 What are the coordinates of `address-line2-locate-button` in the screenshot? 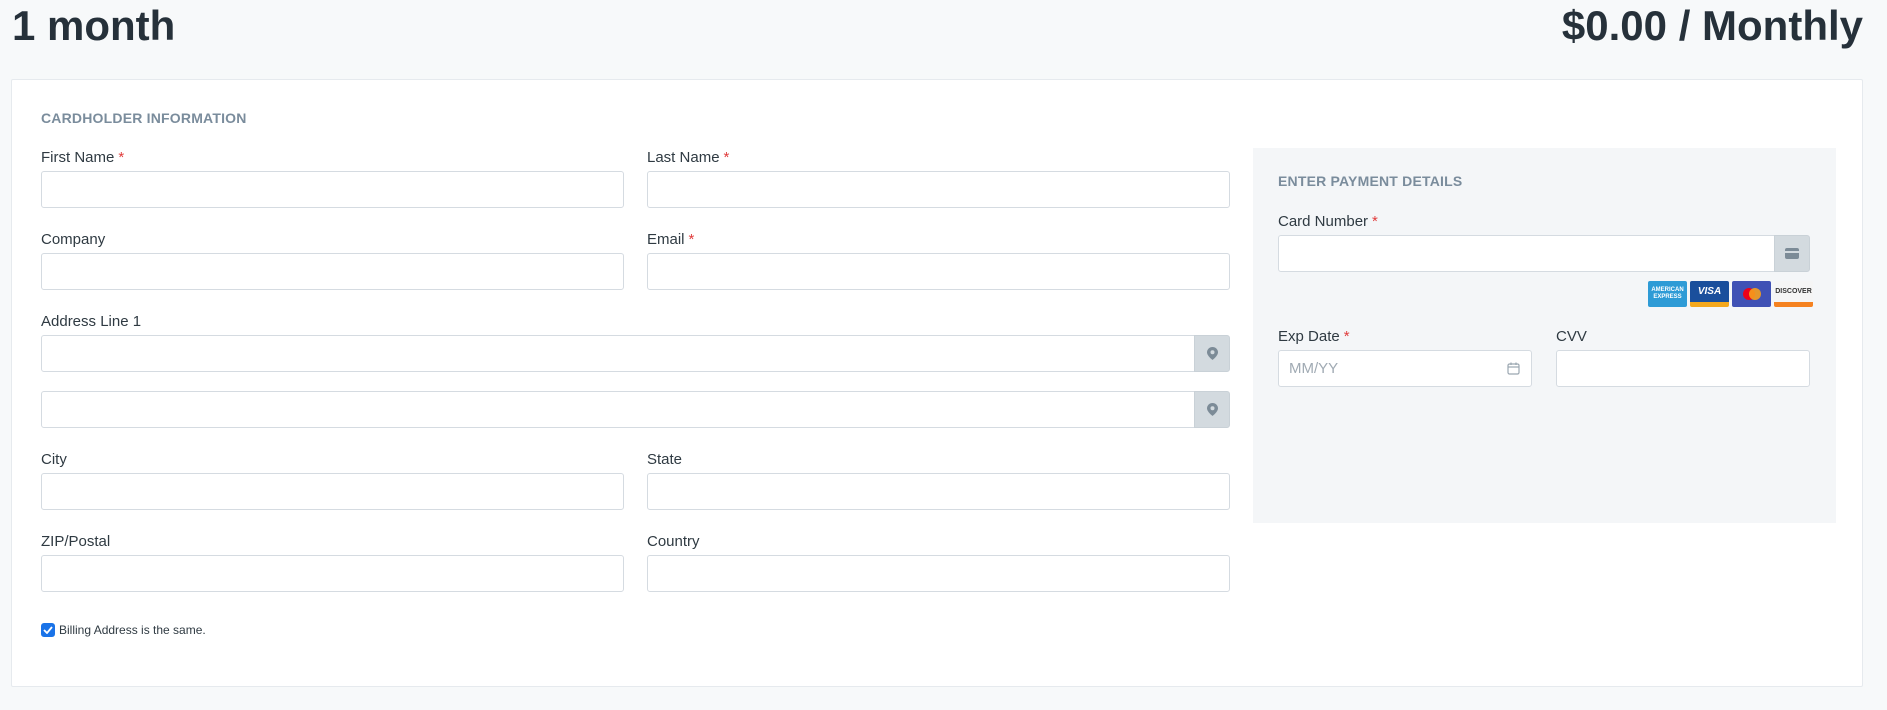 It's located at (1212, 409).